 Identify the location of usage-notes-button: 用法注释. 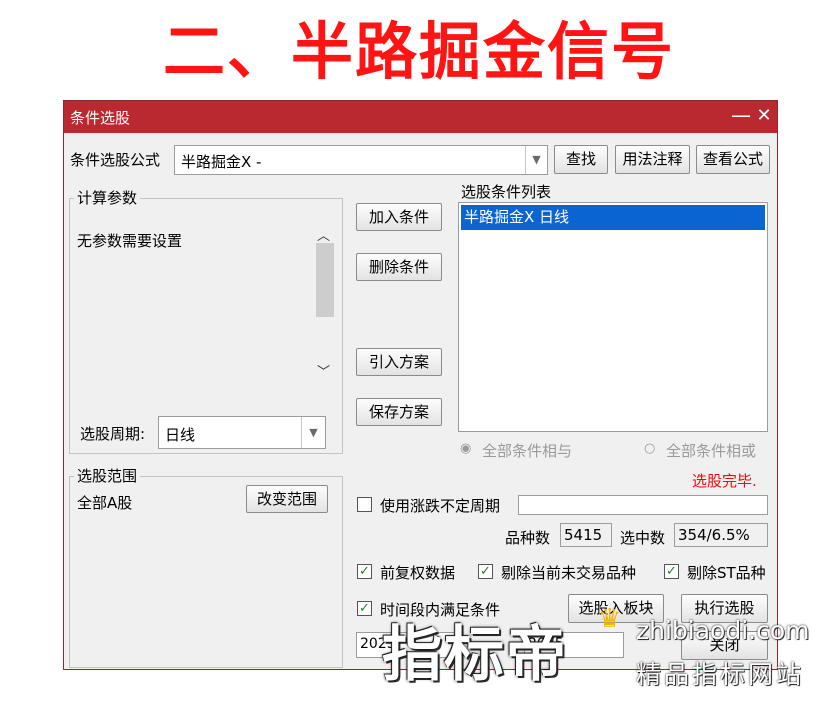
(652, 159).